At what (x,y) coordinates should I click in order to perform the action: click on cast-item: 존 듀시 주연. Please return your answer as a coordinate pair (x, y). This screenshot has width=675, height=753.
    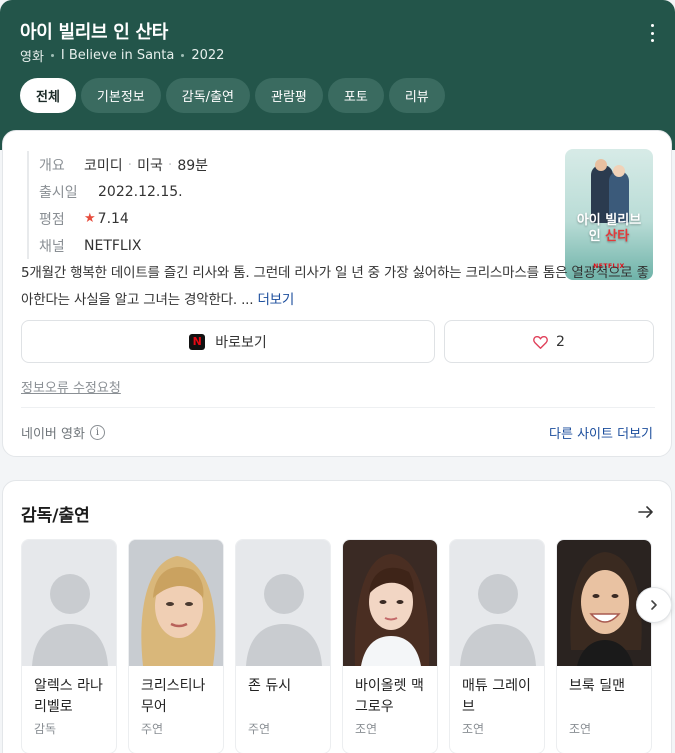
    Looking at the image, I should click on (283, 646).